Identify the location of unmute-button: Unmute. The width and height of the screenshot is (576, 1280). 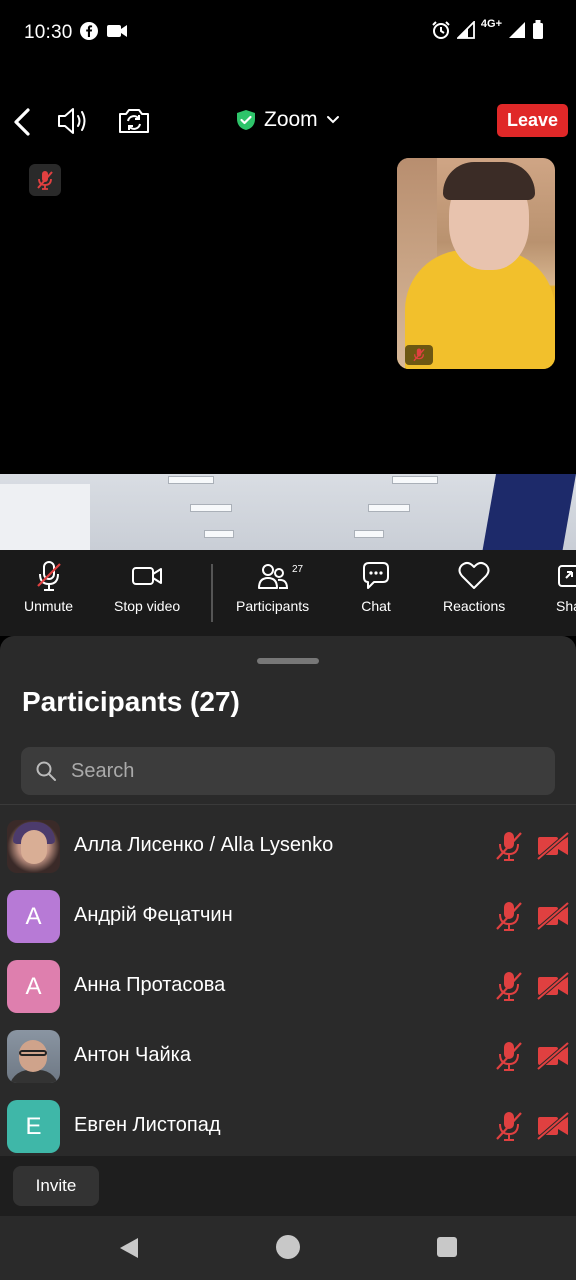
(48, 587).